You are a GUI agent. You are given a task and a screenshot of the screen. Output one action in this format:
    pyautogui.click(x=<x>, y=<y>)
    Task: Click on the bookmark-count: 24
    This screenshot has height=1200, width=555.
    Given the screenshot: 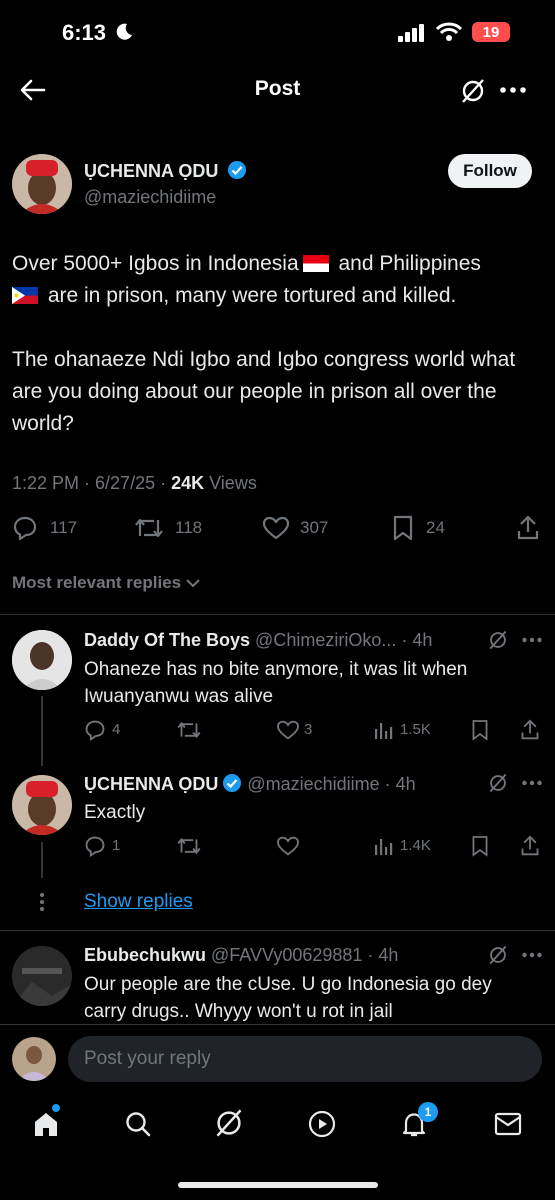 What is the action you would take?
    pyautogui.click(x=435, y=527)
    